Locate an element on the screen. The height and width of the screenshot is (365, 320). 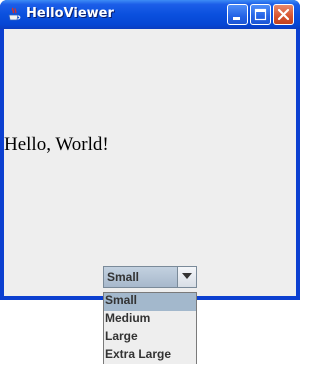
greeting-label: Hello, World! is located at coordinates (56, 144).